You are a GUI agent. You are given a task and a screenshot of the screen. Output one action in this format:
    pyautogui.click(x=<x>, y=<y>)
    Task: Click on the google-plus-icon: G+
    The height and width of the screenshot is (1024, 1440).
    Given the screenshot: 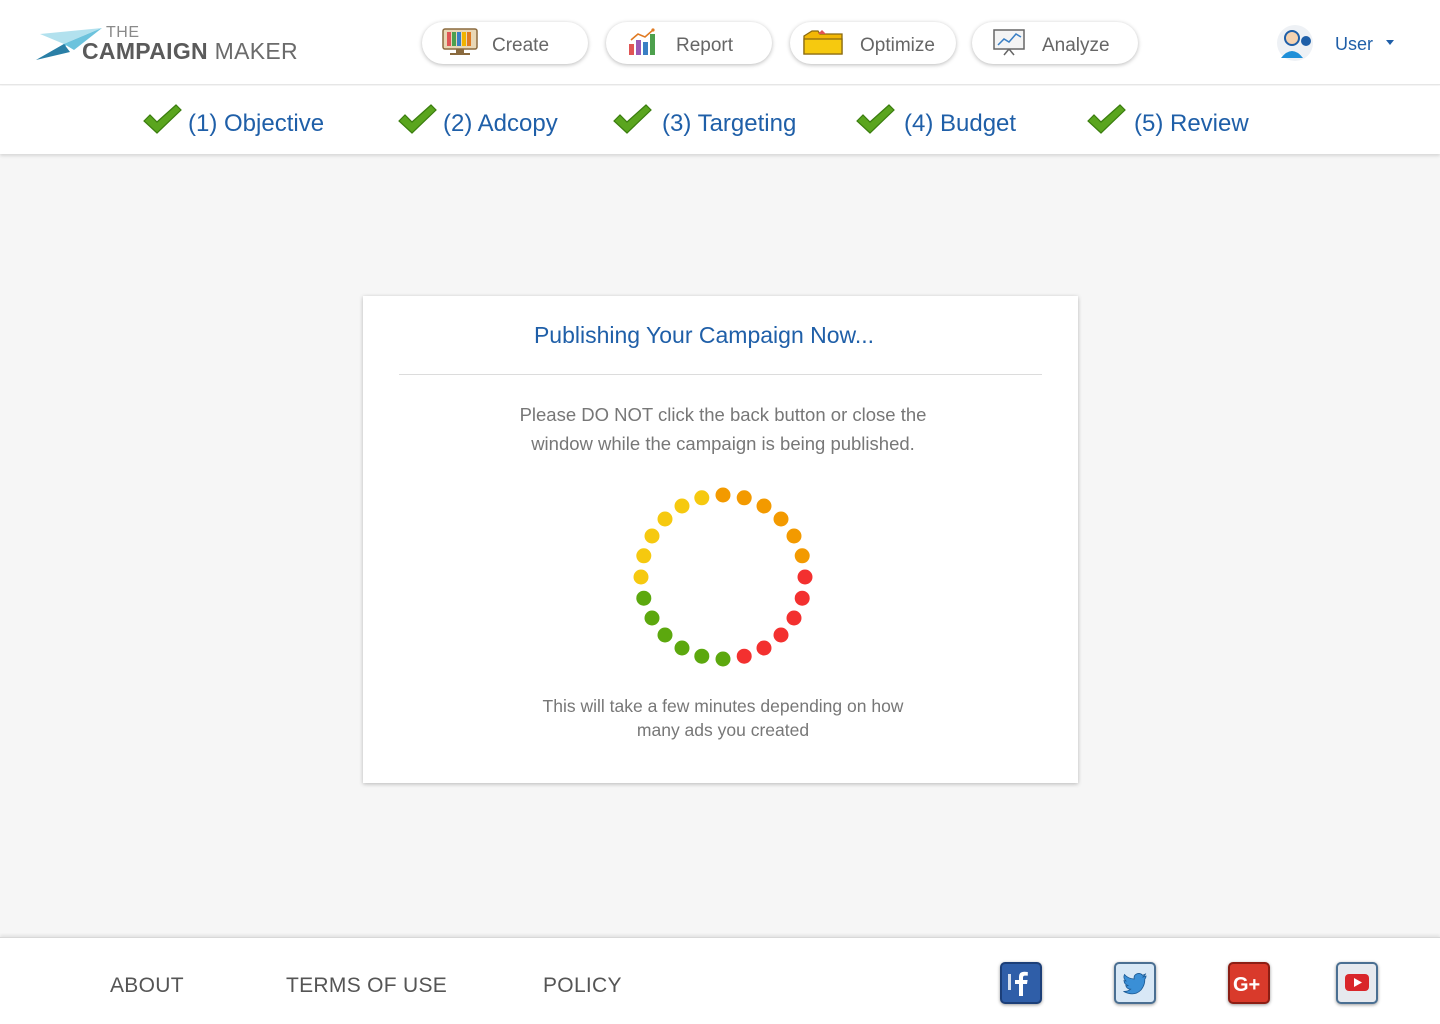 What is the action you would take?
    pyautogui.click(x=1249, y=983)
    